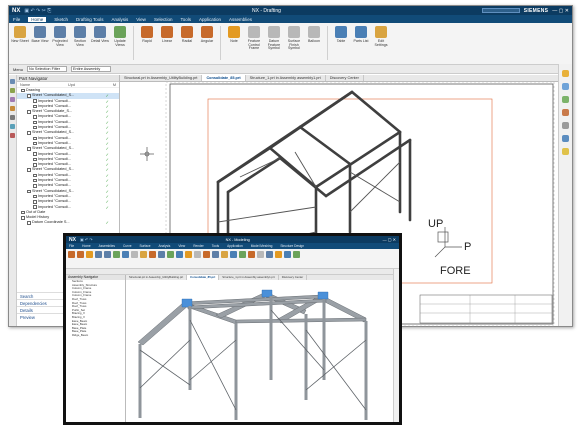 Image resolution: width=580 pixels, height=429 pixels. I want to click on navigator-column-header: Upd, so click(71, 84).